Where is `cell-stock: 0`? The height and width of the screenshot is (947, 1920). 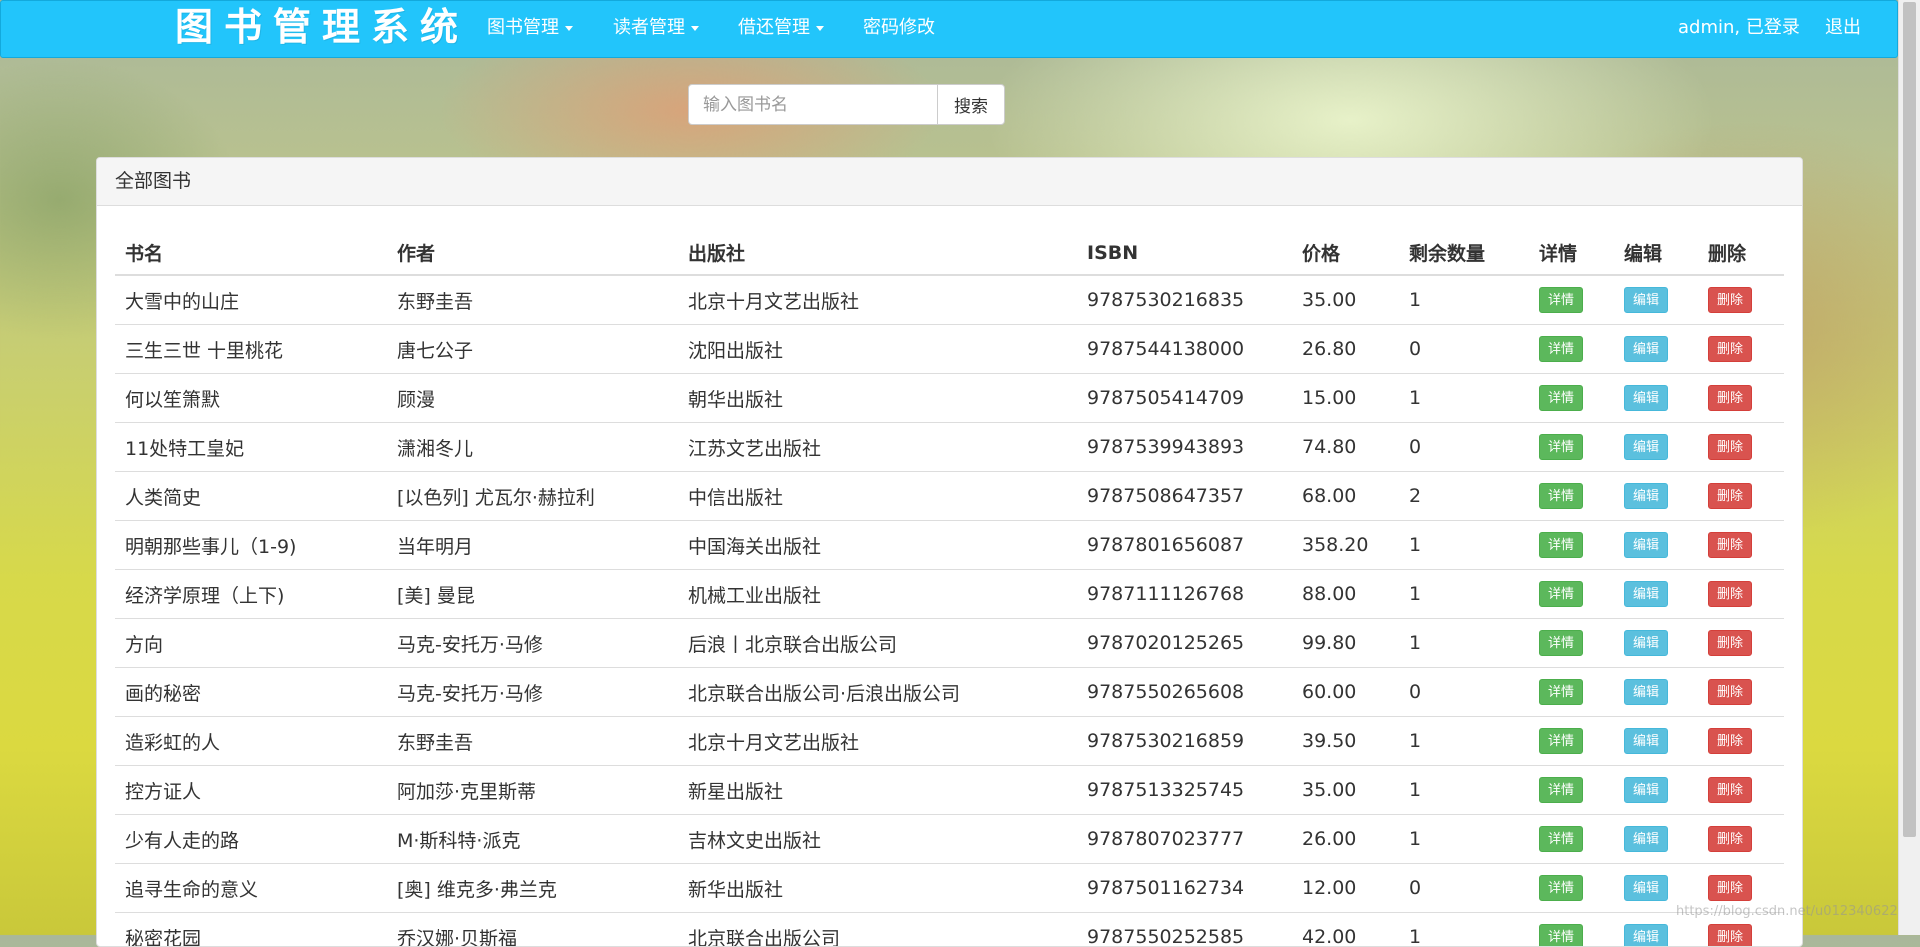 cell-stock: 0 is located at coordinates (1464, 447).